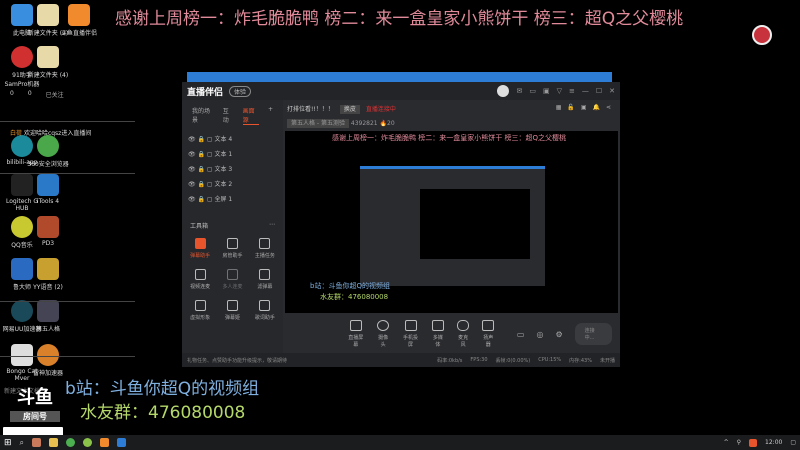  I want to click on app-taskbar-icon, so click(122, 442).